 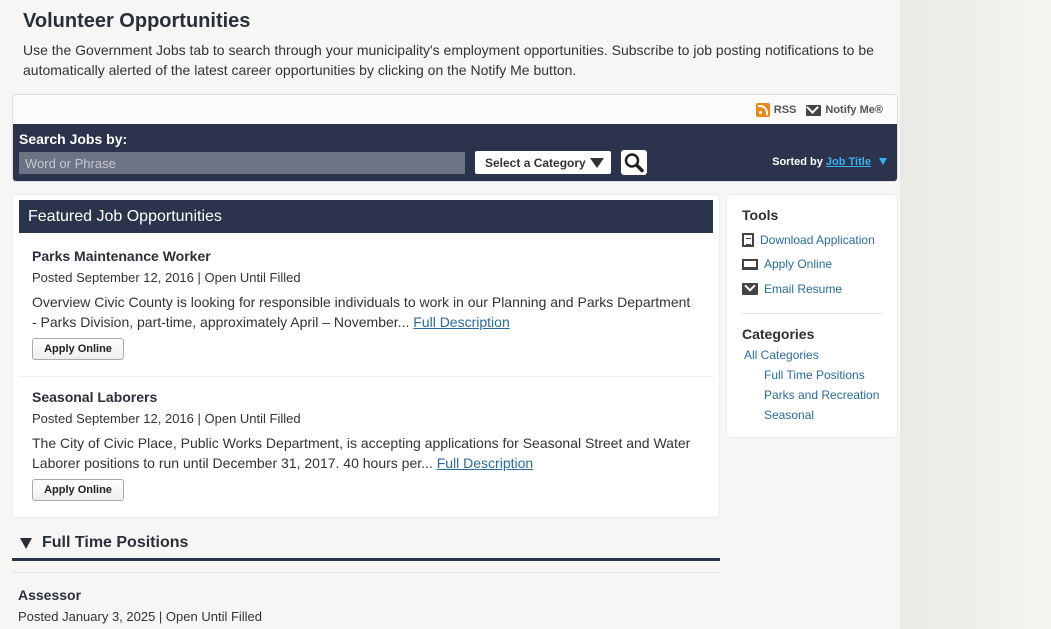 I want to click on sort-field-link: Job Title, so click(x=848, y=162).